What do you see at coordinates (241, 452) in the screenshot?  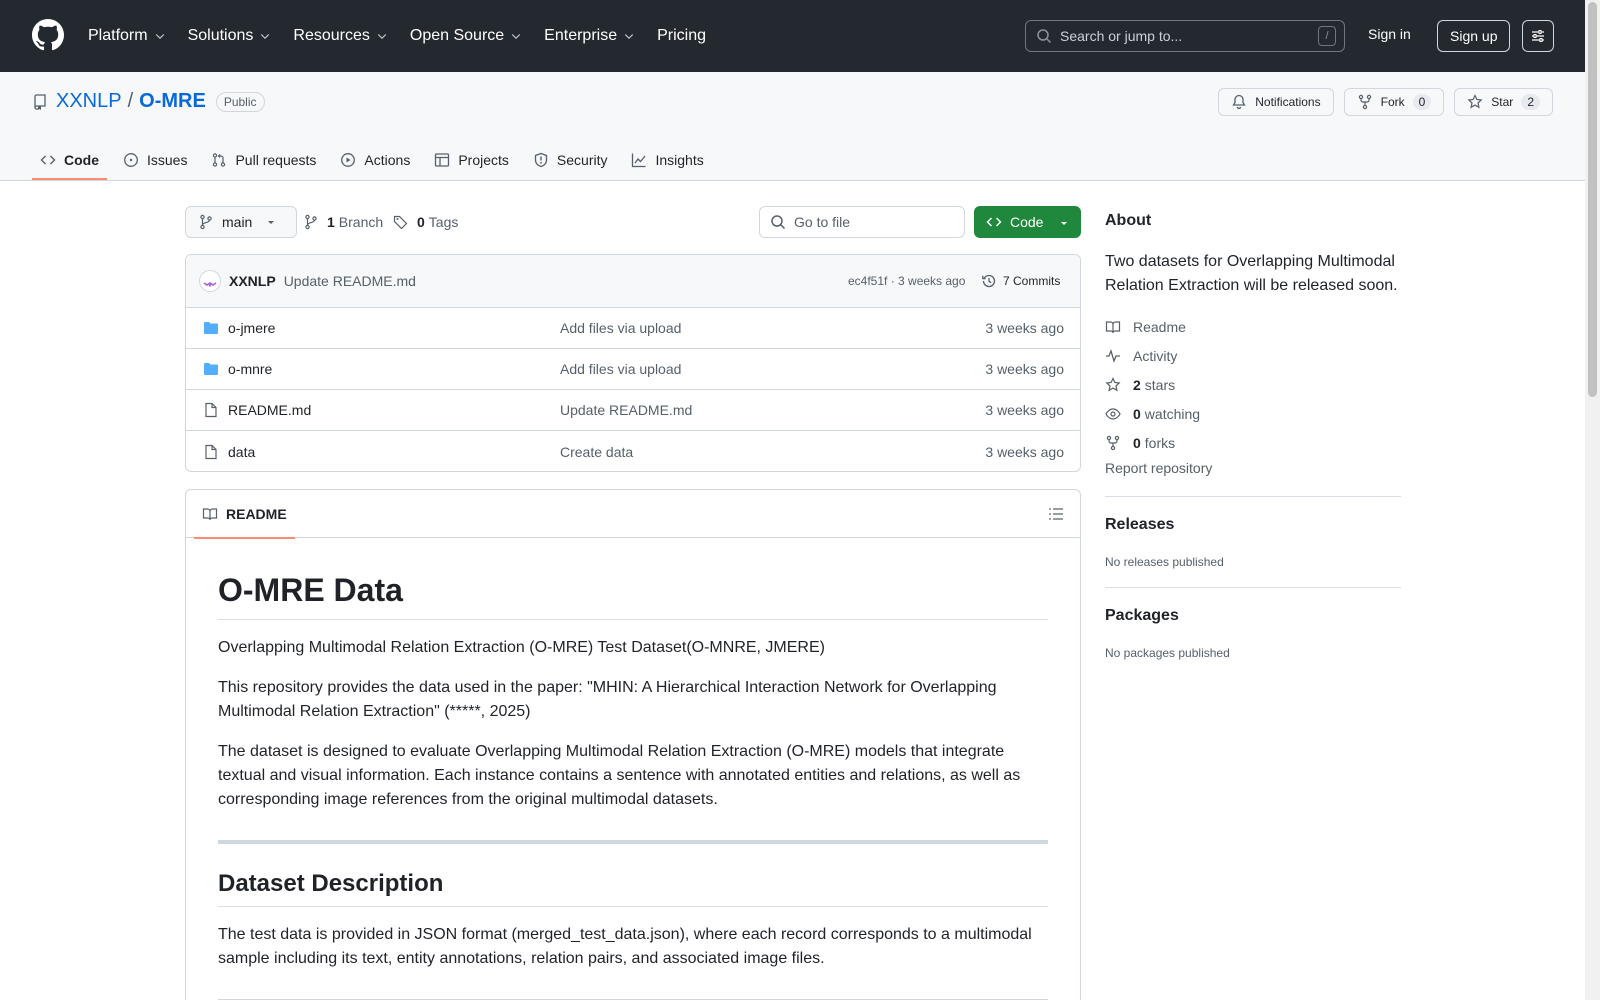 I see `file-name-link: data` at bounding box center [241, 452].